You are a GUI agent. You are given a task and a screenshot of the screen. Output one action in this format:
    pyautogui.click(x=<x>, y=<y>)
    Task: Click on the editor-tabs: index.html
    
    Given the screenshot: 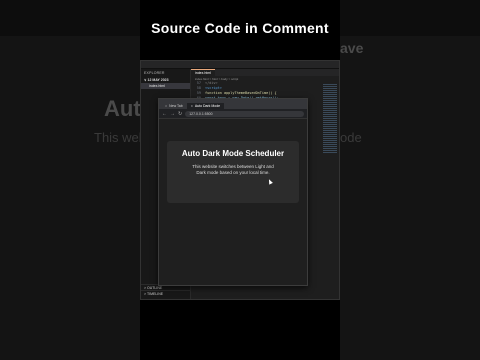 What is the action you would take?
    pyautogui.click(x=265, y=72)
    